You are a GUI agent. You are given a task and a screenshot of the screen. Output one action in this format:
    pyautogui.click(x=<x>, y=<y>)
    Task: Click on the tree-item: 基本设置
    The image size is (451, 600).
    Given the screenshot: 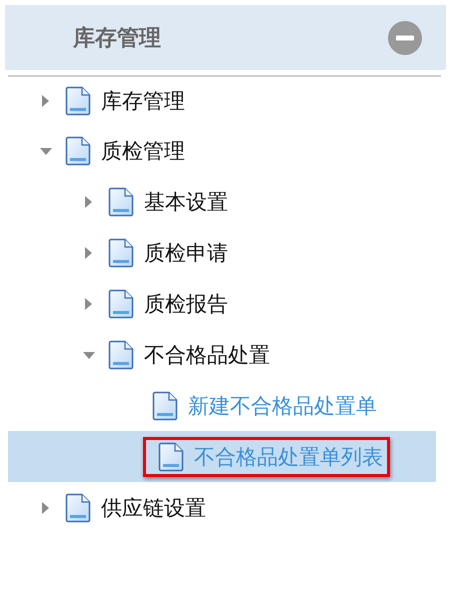 What is the action you would take?
    pyautogui.click(x=186, y=202)
    